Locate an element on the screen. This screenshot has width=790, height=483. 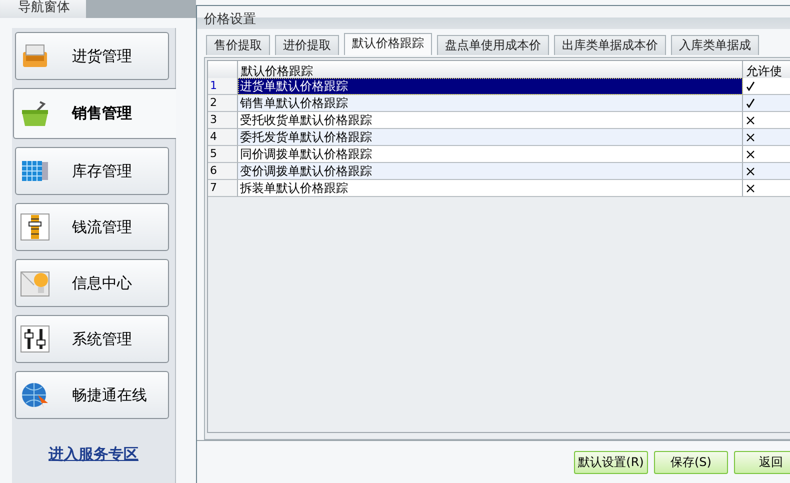
tab: 入库类单据成 is located at coordinates (715, 45).